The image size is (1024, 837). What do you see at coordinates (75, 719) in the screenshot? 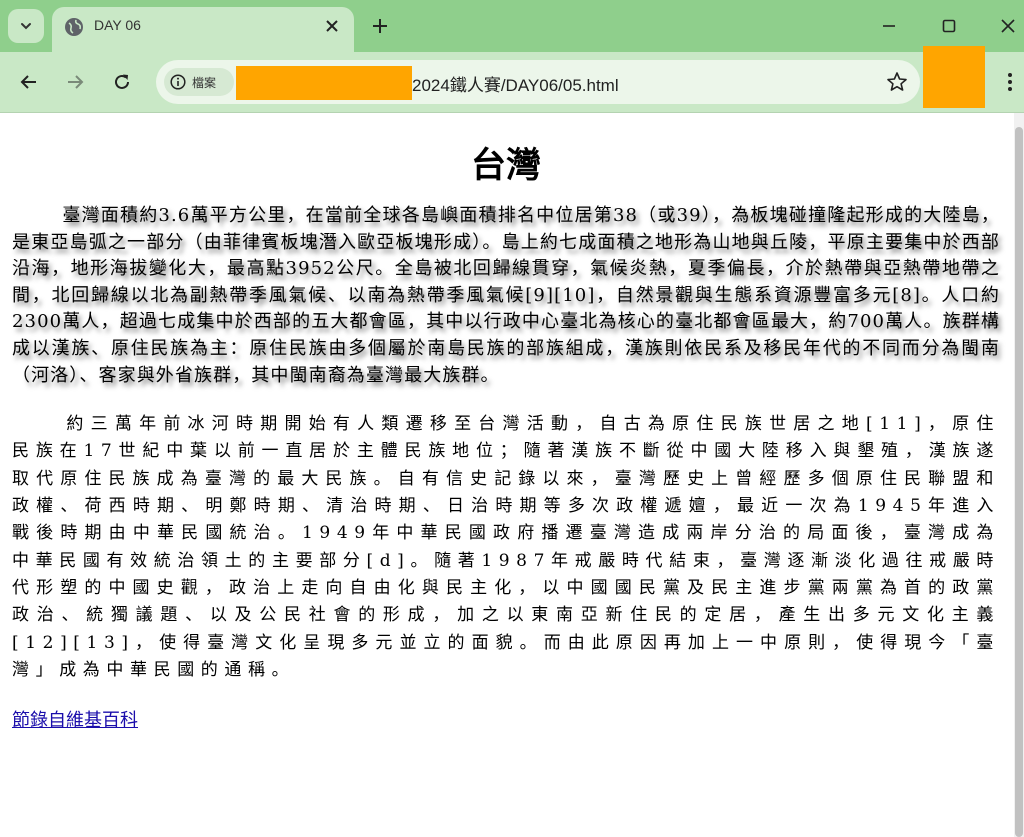
I see `source-link: 節錄自維基百科` at bounding box center [75, 719].